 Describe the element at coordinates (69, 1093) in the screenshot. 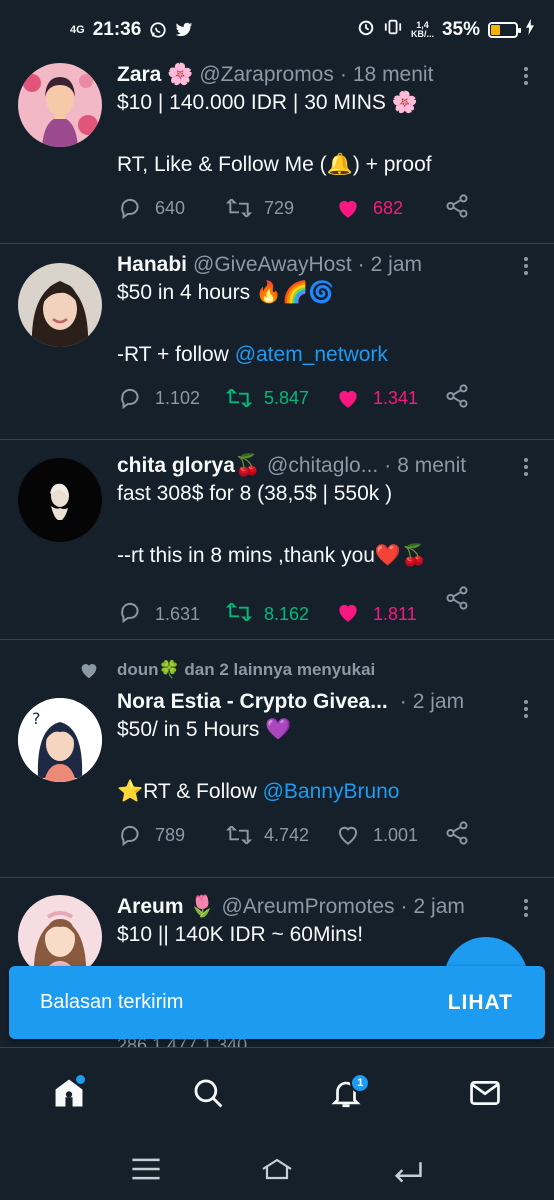

I see `nav-home` at that location.